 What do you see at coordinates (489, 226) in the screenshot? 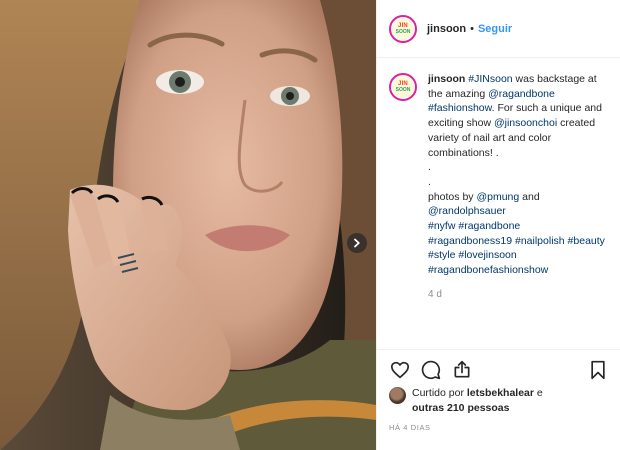
I see `hashtag-ragandbone: #ragandbone` at bounding box center [489, 226].